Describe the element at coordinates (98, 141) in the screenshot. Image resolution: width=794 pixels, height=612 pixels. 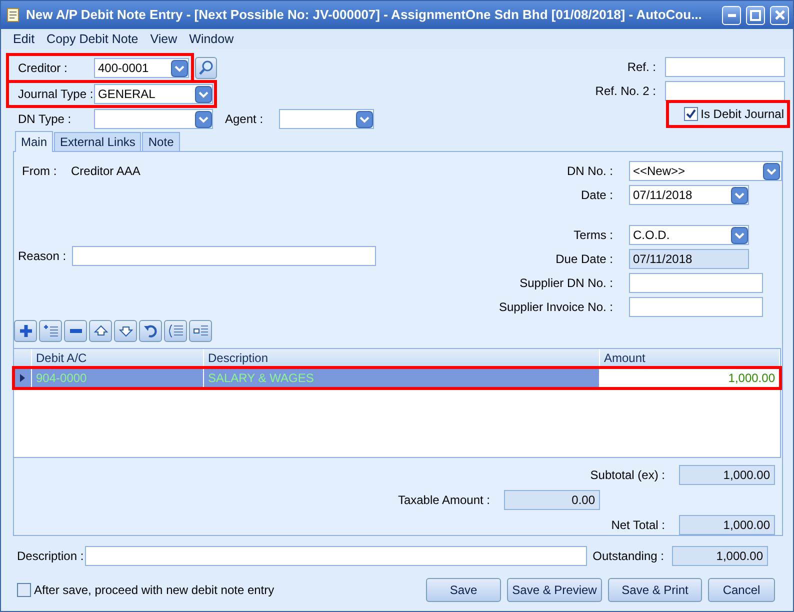
I see `tab: External Links` at that location.